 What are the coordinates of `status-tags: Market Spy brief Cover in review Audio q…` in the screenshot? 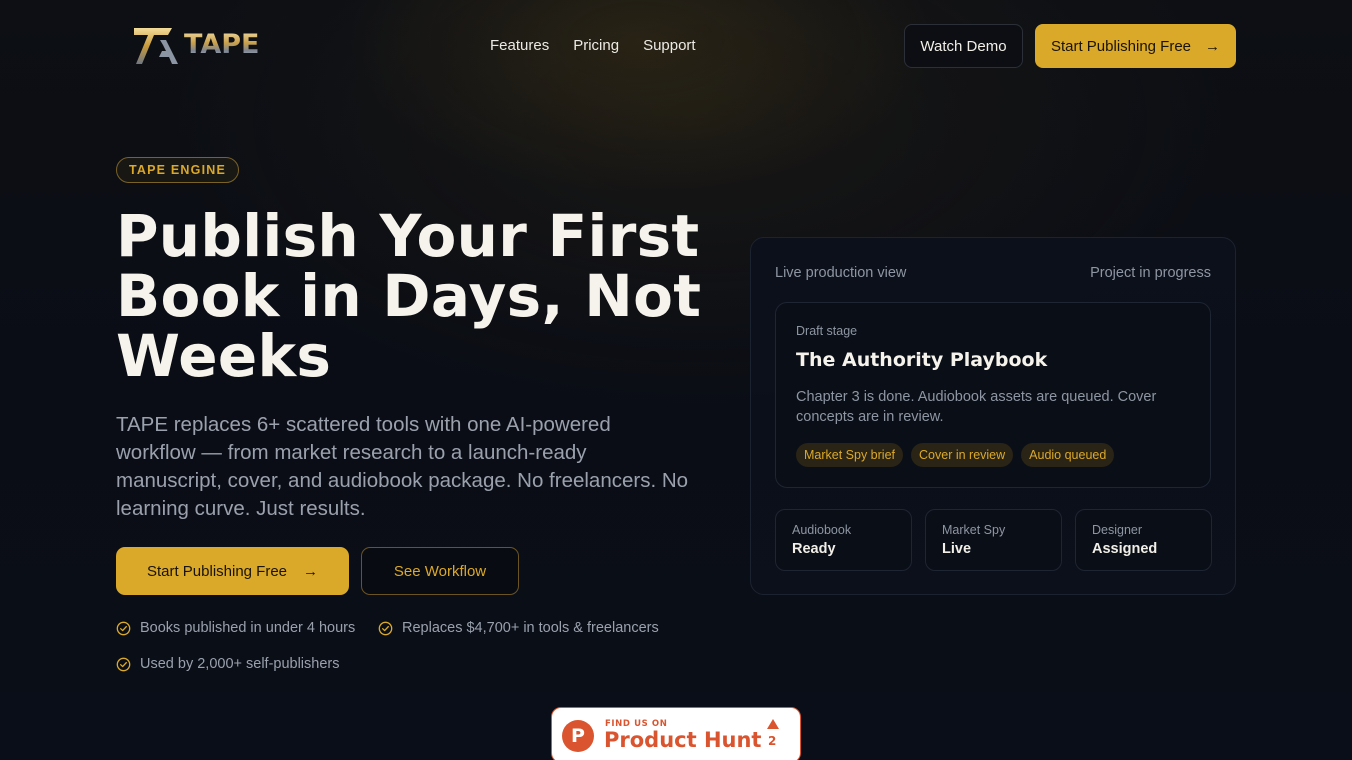 It's located at (955, 455).